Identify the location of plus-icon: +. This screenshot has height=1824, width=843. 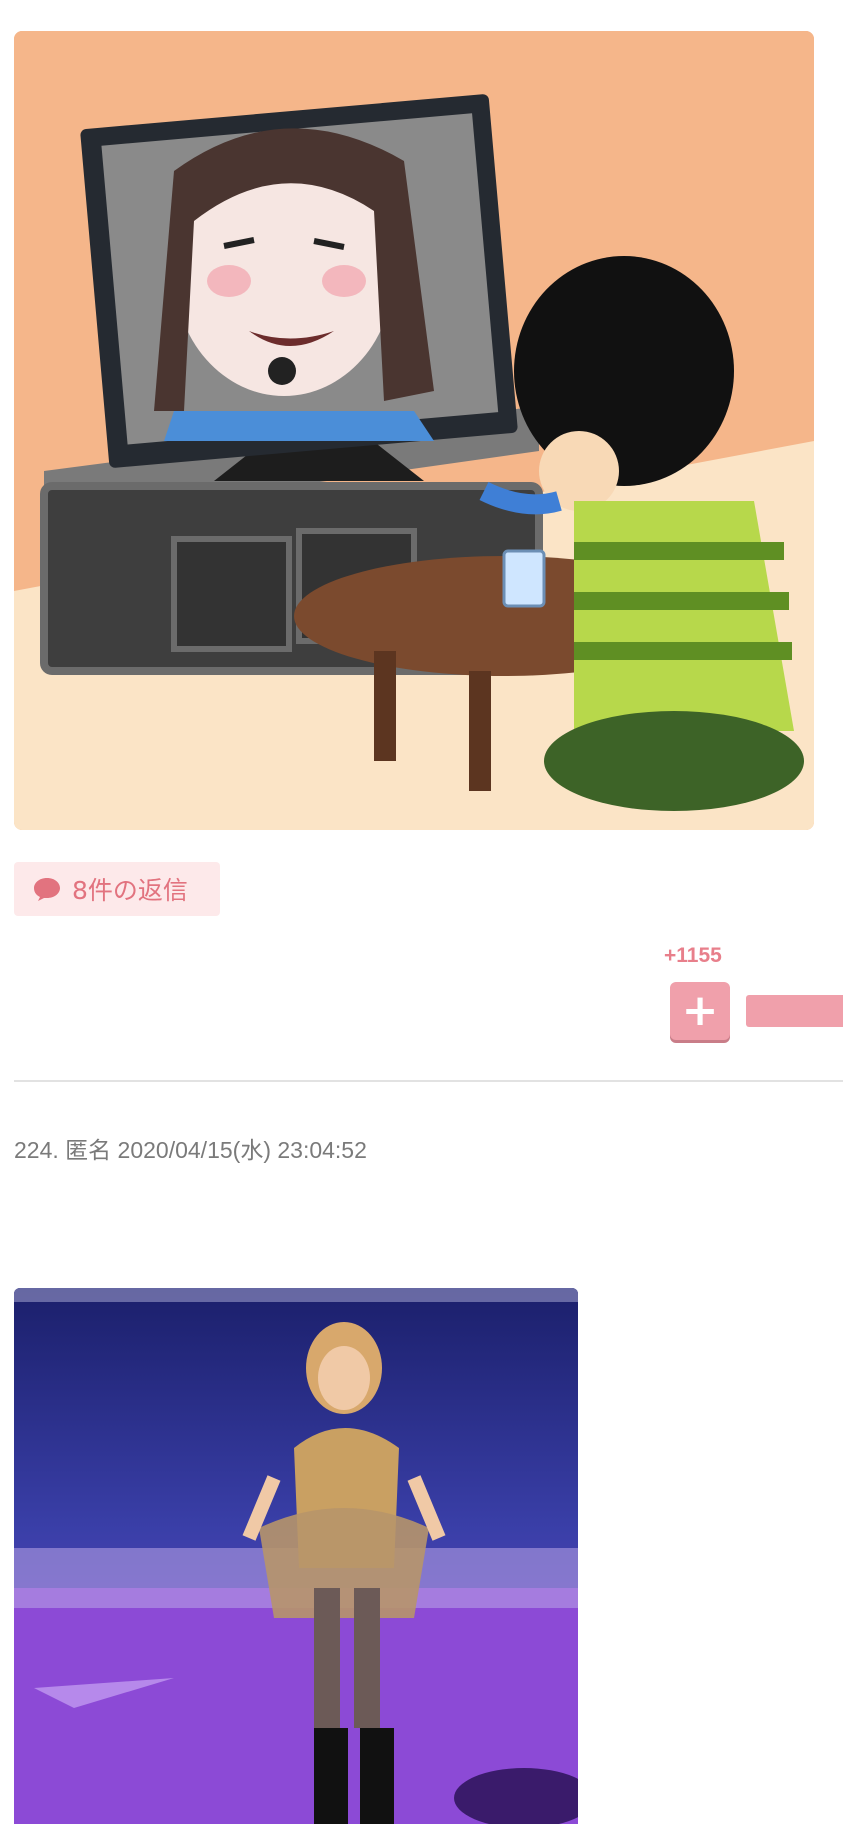
(700, 1010).